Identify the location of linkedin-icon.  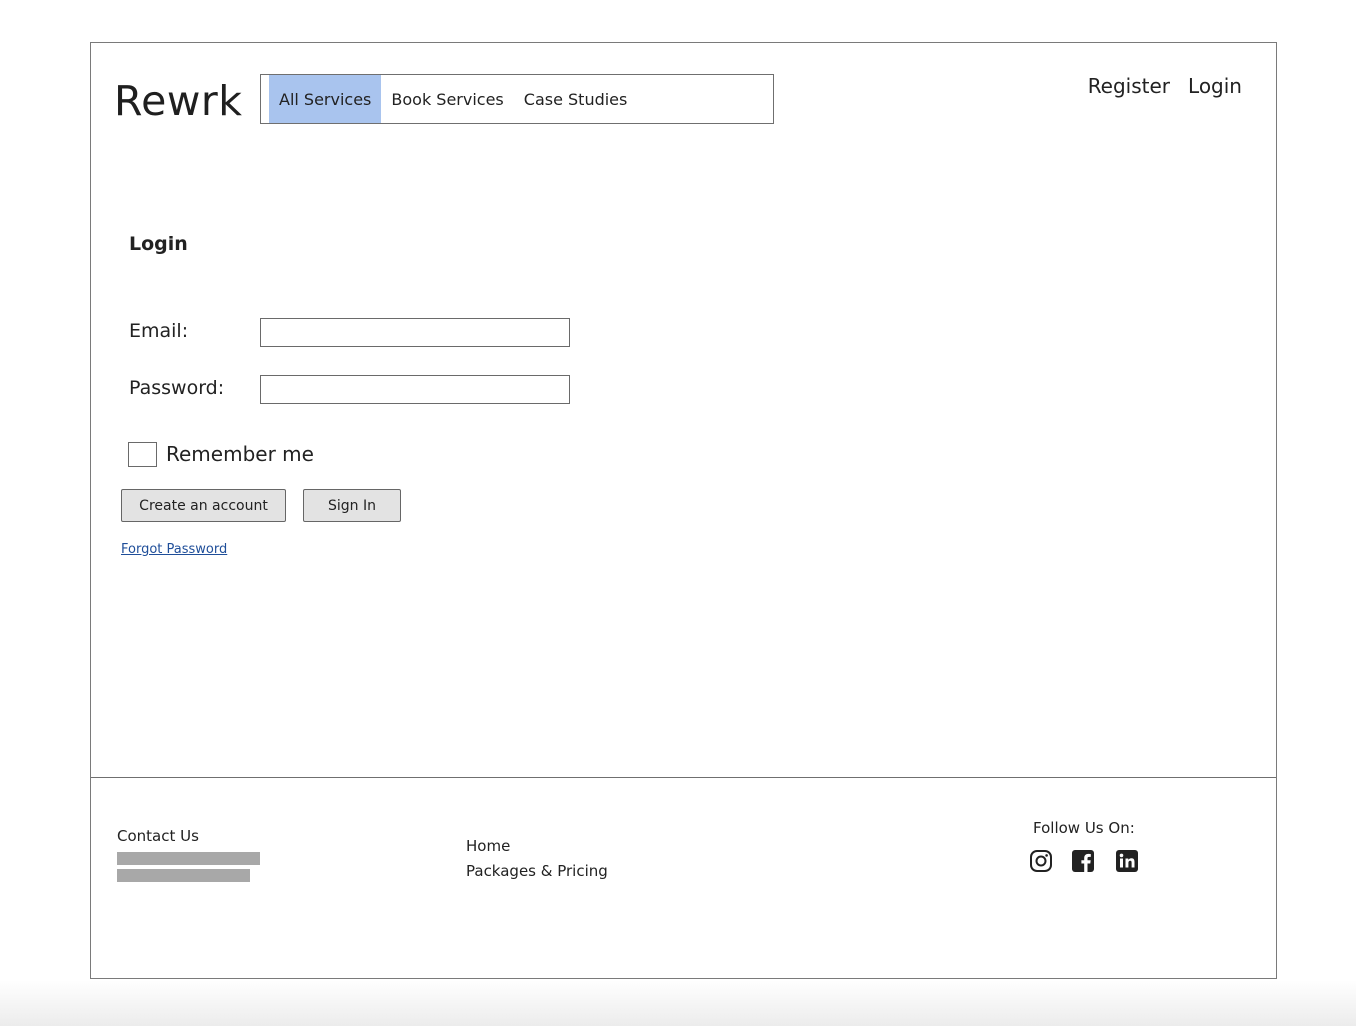
(1127, 861).